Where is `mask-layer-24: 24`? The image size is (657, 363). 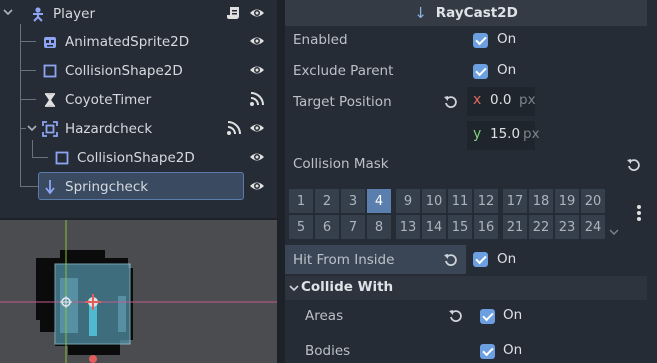 mask-layer-24: 24 is located at coordinates (593, 227).